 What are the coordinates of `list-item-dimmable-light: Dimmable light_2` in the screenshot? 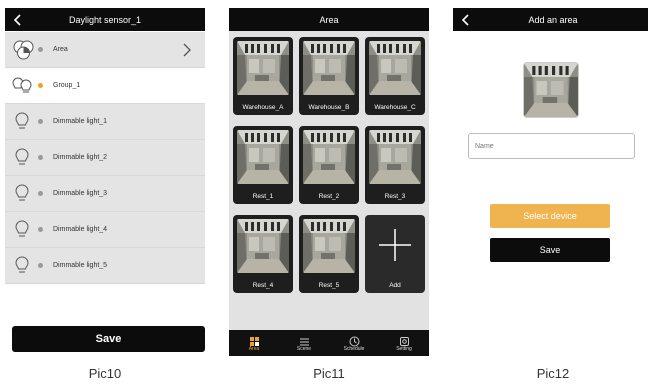 It's located at (105, 158).